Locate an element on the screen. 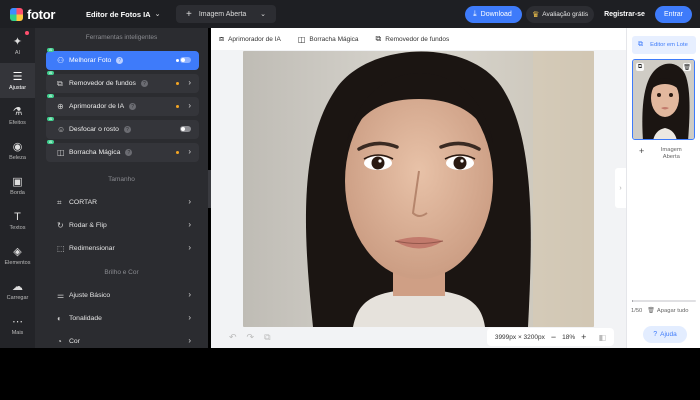 Image resolution: width=700 pixels, height=400 pixels. image-thumbnail: ⧉ 🗑 is located at coordinates (663, 99).